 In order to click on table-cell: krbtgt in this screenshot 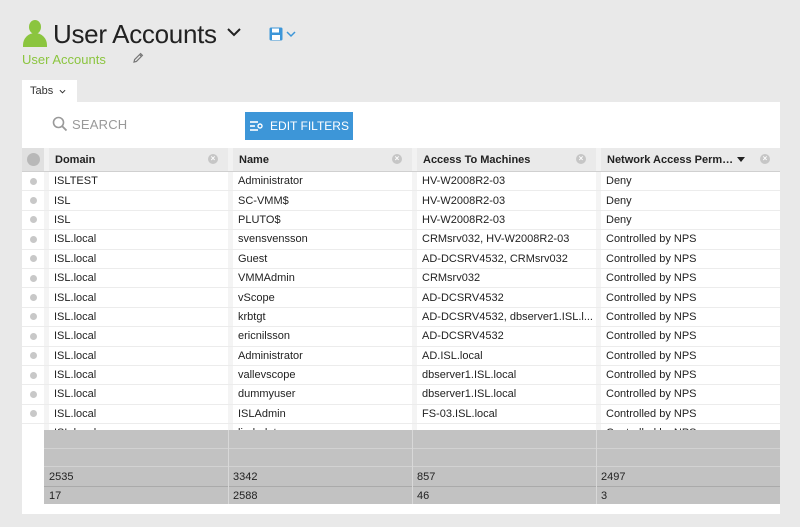, I will do `click(320, 317)`.